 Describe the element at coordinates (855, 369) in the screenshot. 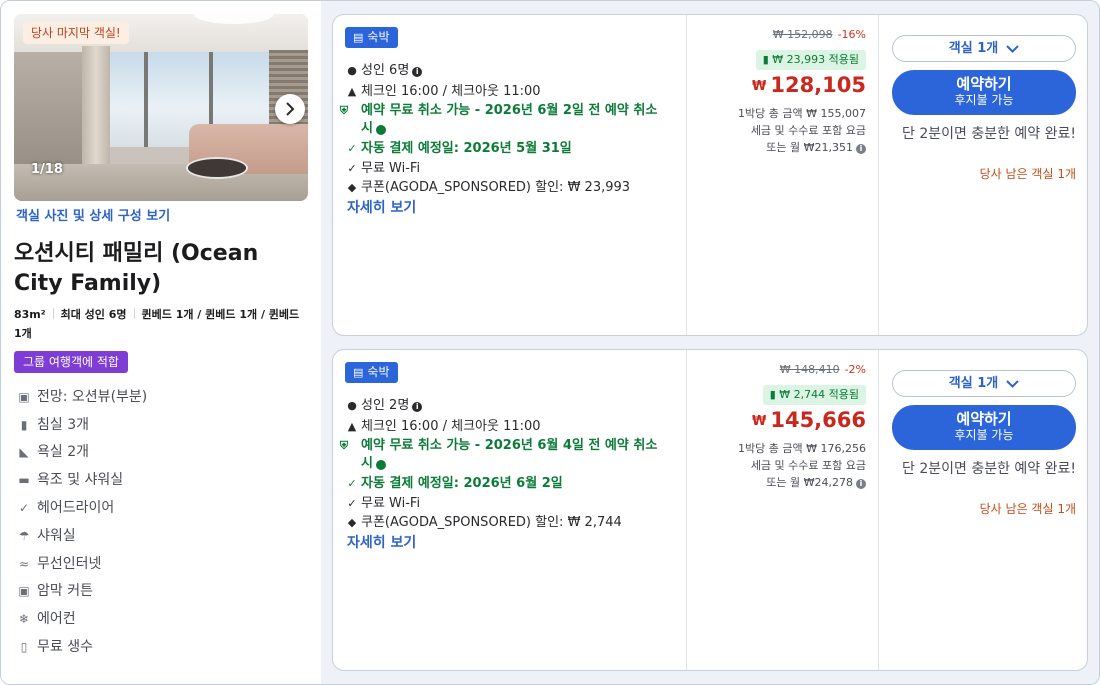

I see `discount-percent: -2%` at that location.